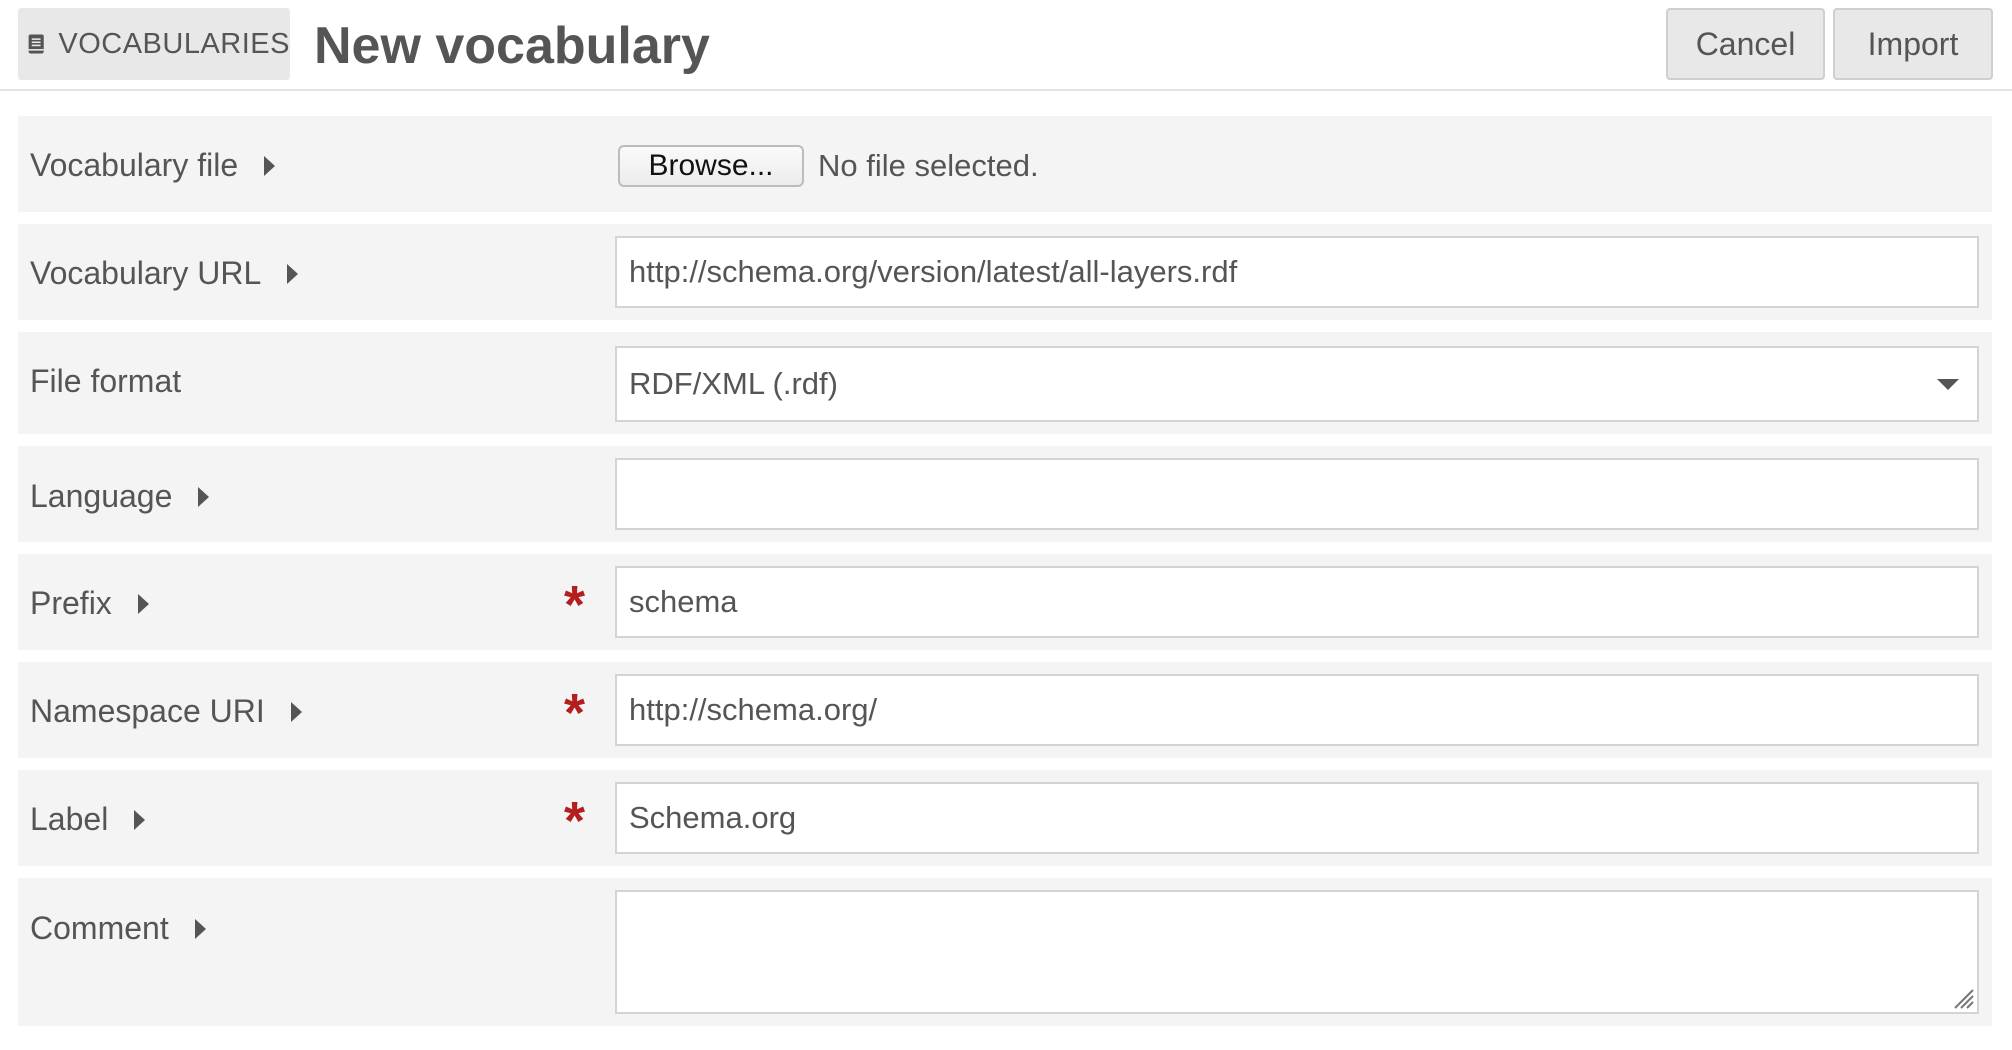 Image resolution: width=2012 pixels, height=1050 pixels. I want to click on comment-label-group: Comment, so click(118, 928).